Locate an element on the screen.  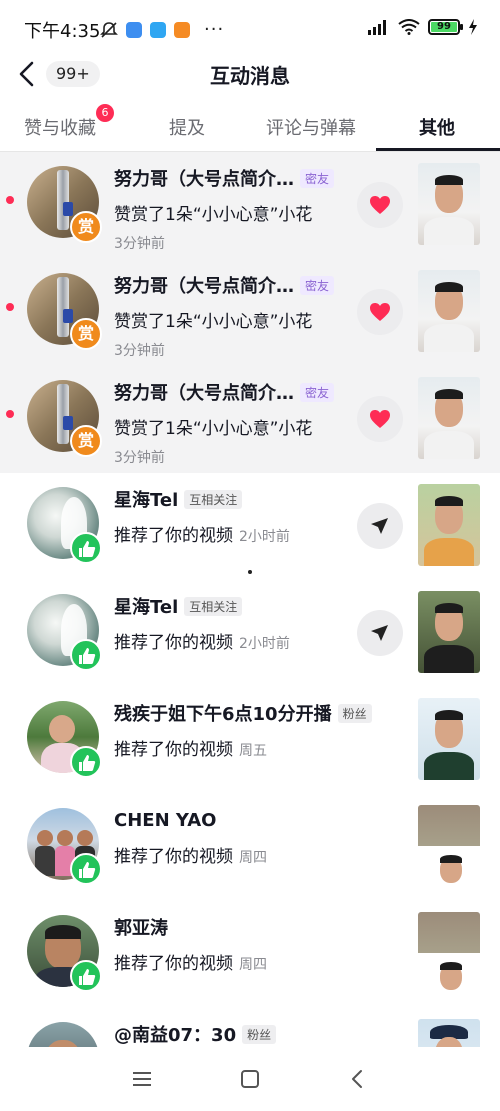
status-right: 99 is located at coordinates (422, 27).